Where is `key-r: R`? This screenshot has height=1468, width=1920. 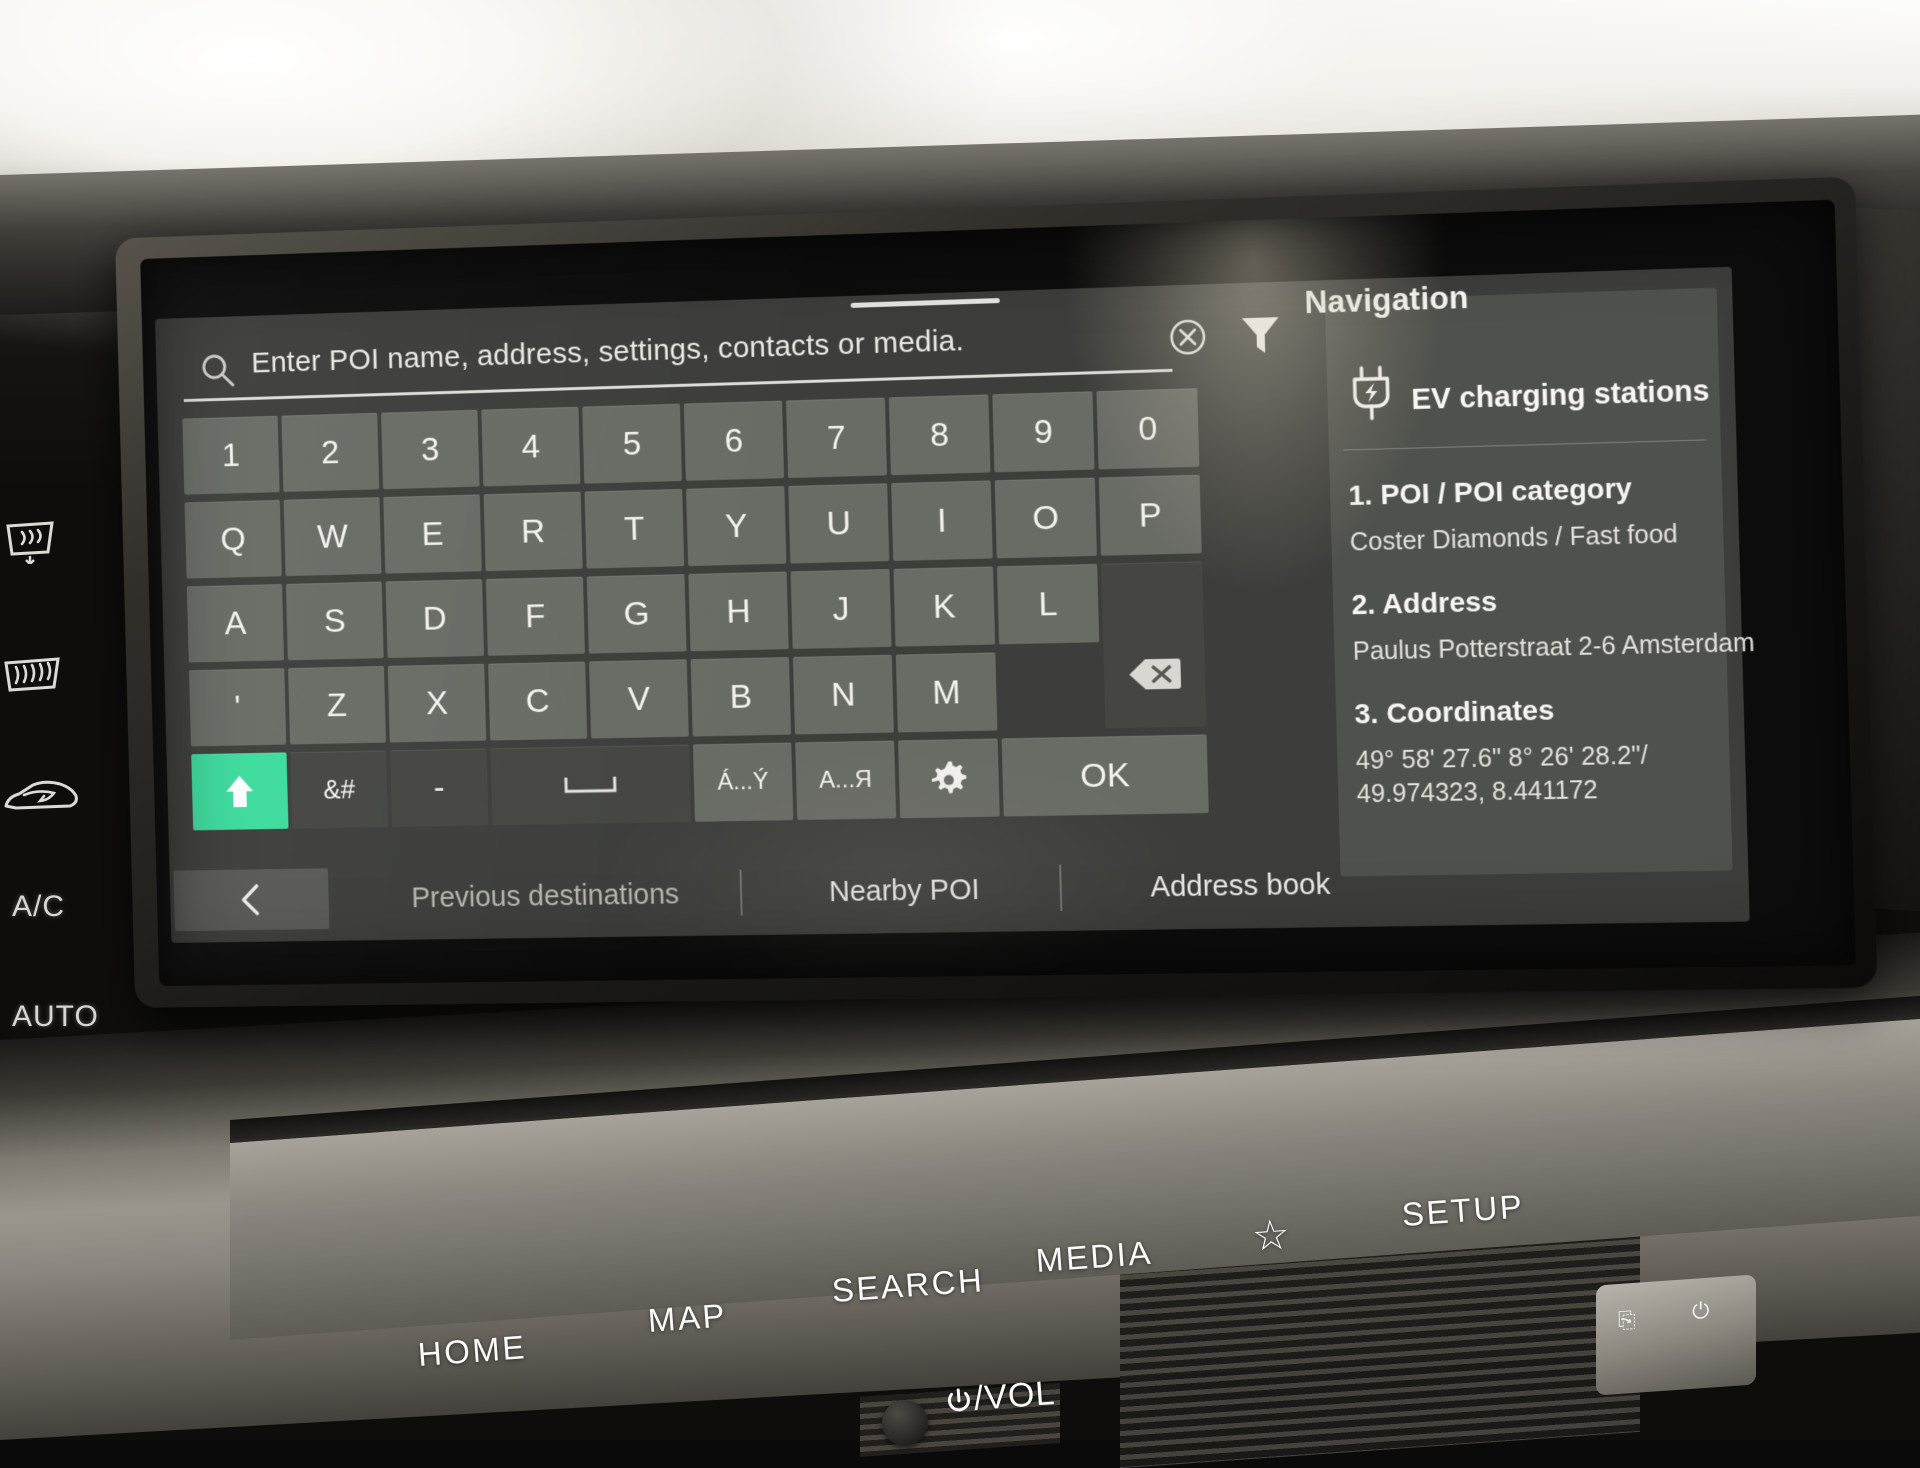 key-r: R is located at coordinates (533, 531).